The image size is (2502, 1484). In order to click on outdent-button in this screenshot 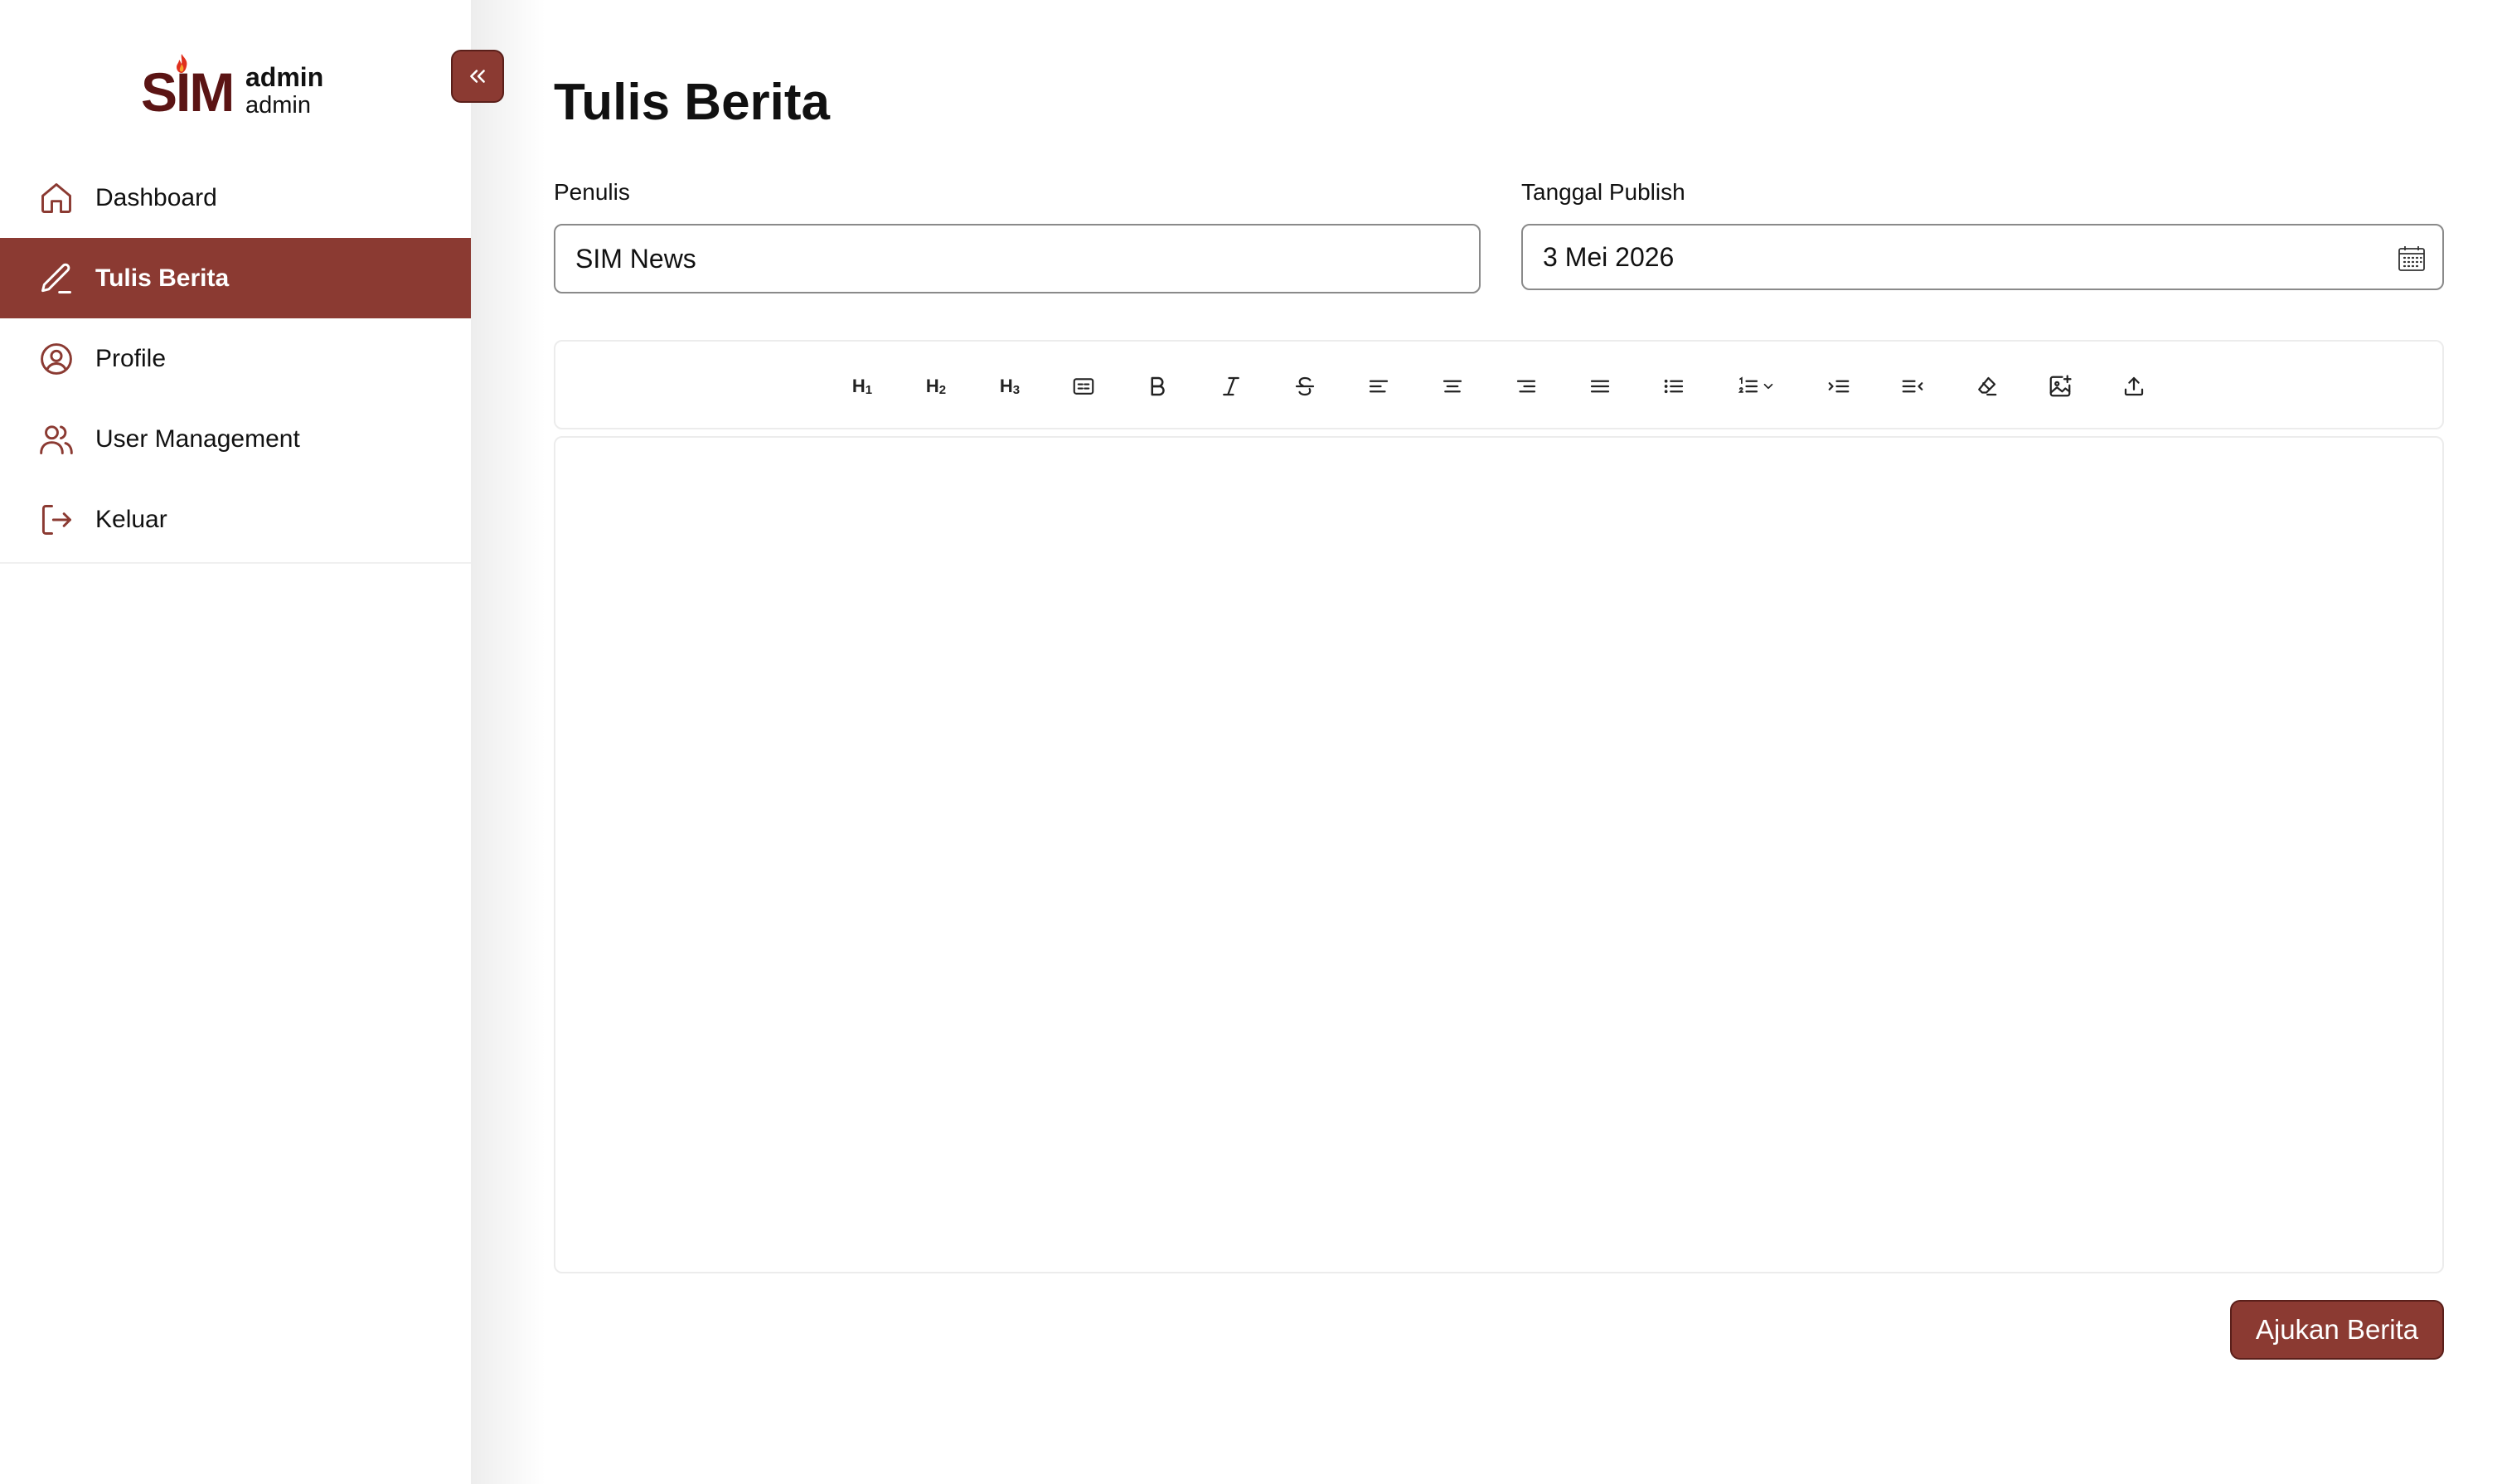, I will do `click(1912, 386)`.